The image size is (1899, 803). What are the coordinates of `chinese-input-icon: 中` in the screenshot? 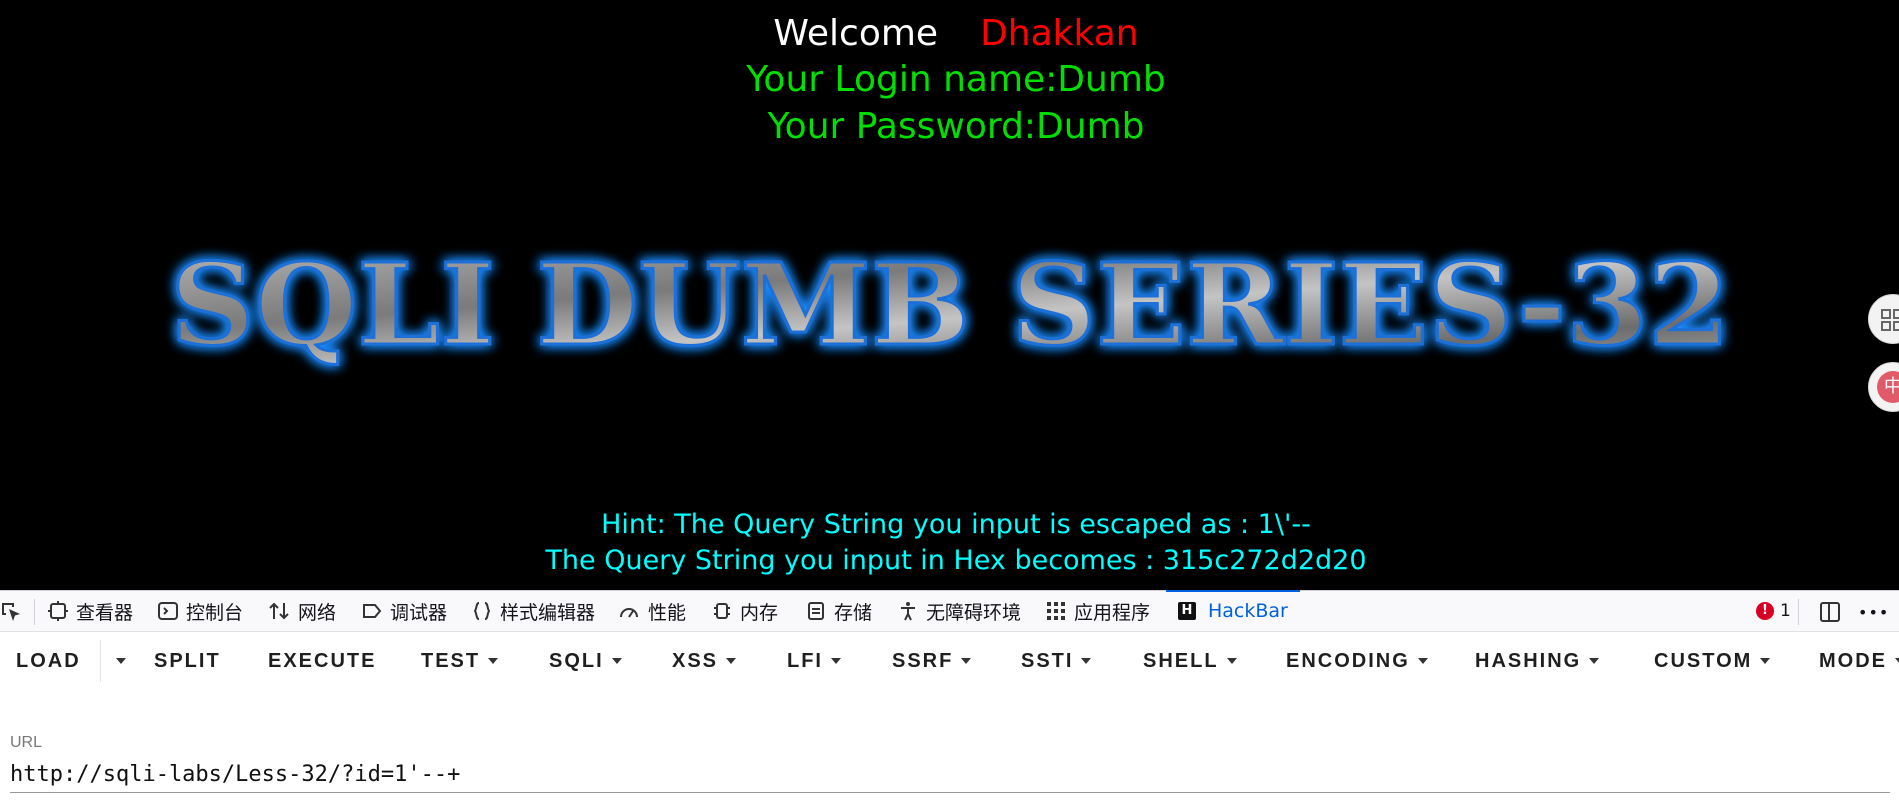 It's located at (1888, 387).